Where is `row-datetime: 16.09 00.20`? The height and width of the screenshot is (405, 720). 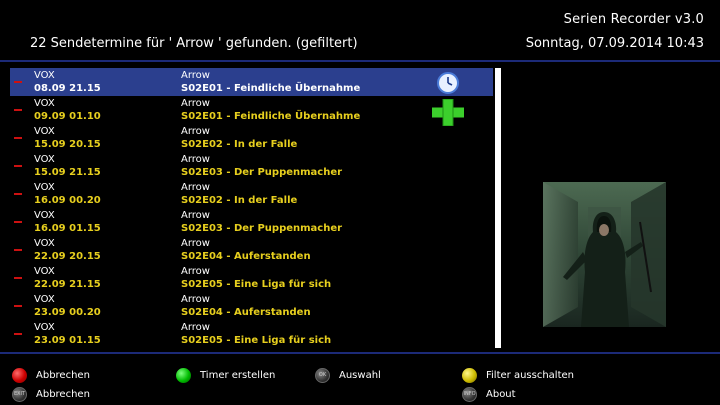 row-datetime: 16.09 00.20 is located at coordinates (67, 200).